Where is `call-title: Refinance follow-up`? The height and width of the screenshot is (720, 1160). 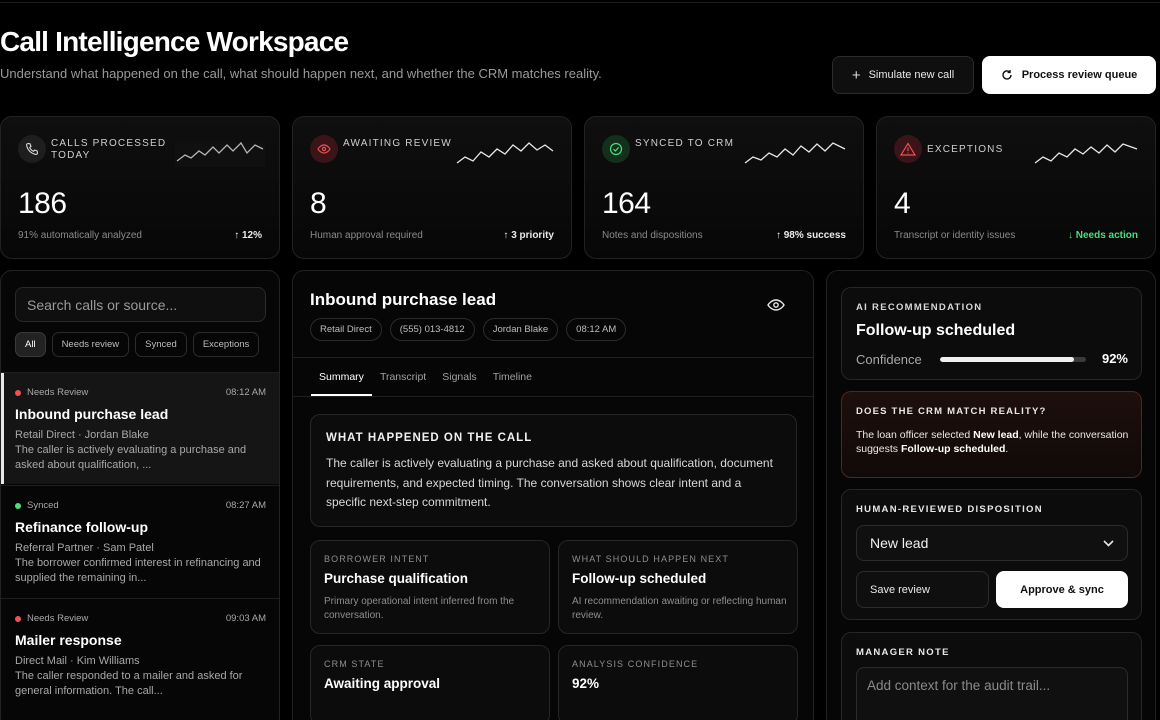 call-title: Refinance follow-up is located at coordinates (81, 527).